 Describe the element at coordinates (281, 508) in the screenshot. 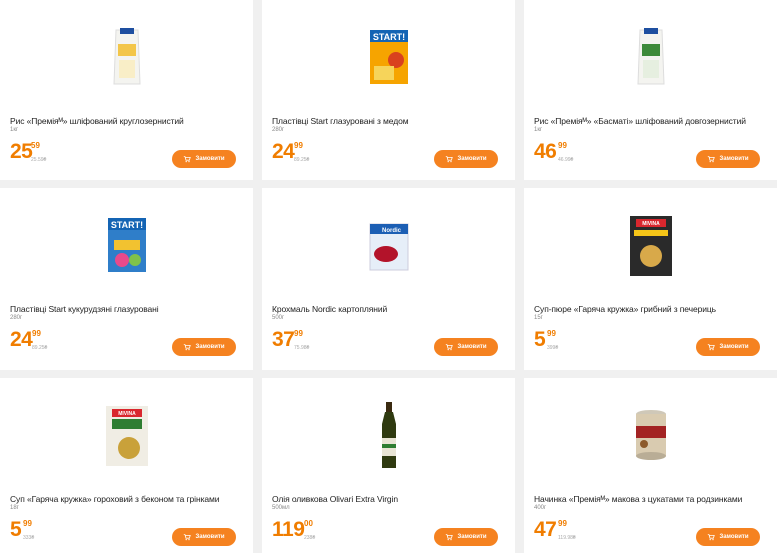

I see `product-weight: 500мл` at that location.